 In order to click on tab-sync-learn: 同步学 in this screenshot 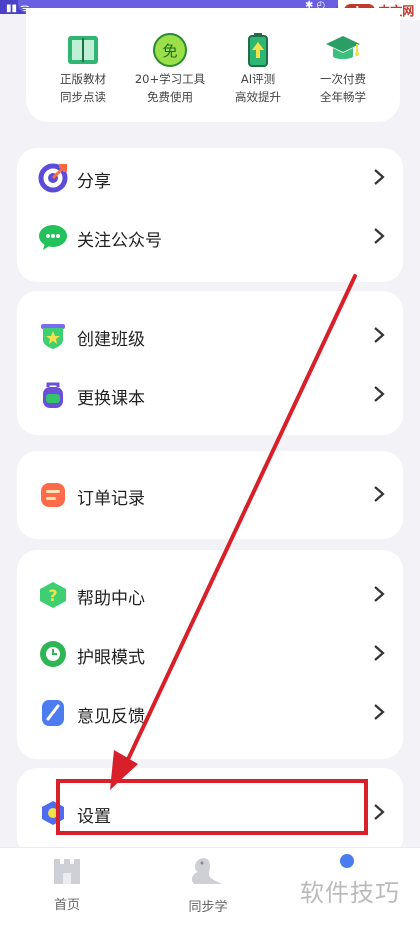, I will do `click(208, 884)`.